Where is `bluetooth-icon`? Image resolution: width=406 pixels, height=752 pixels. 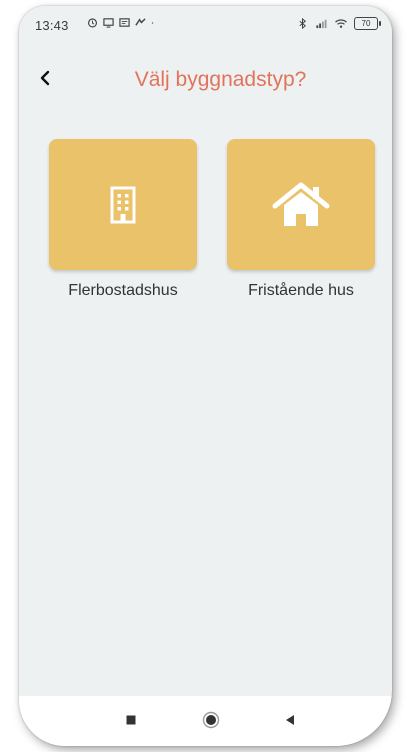 bluetooth-icon is located at coordinates (303, 23).